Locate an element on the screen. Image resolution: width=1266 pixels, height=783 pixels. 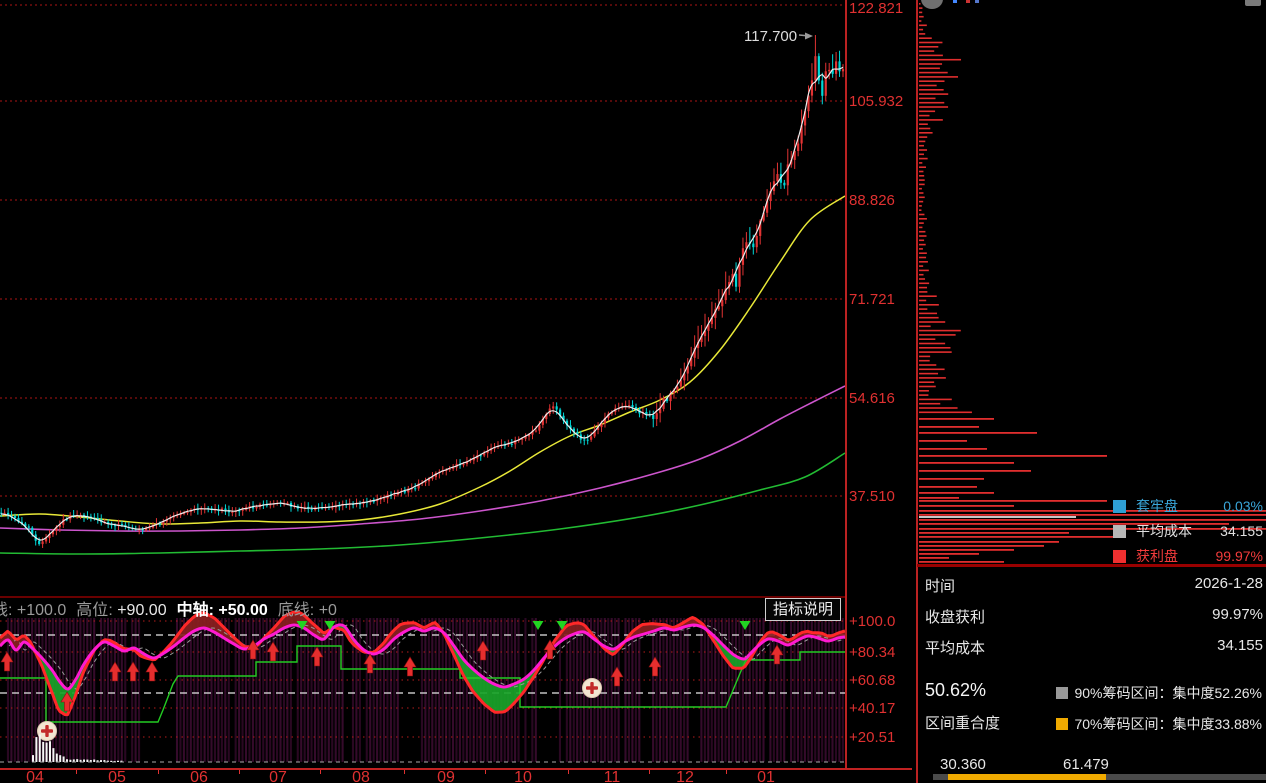
chip-bottom-border is located at coordinates (1091, 565).